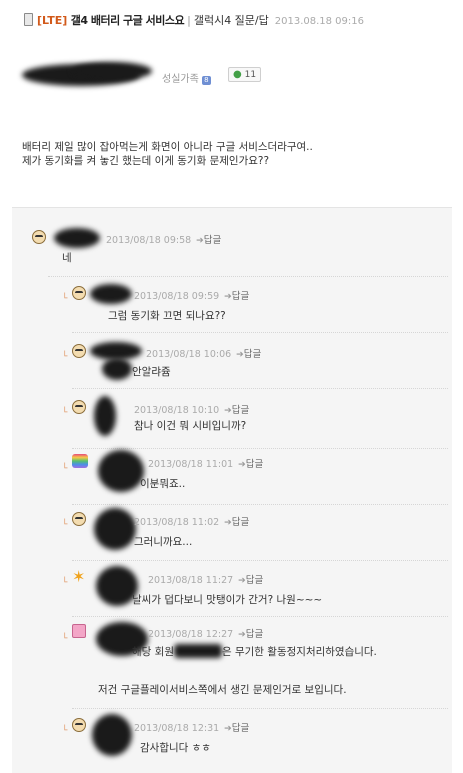 The height and width of the screenshot is (773, 463). I want to click on comment-item: 2013/08/18 11:01 ➔답글 이분뭐죠.., so click(257, 474).